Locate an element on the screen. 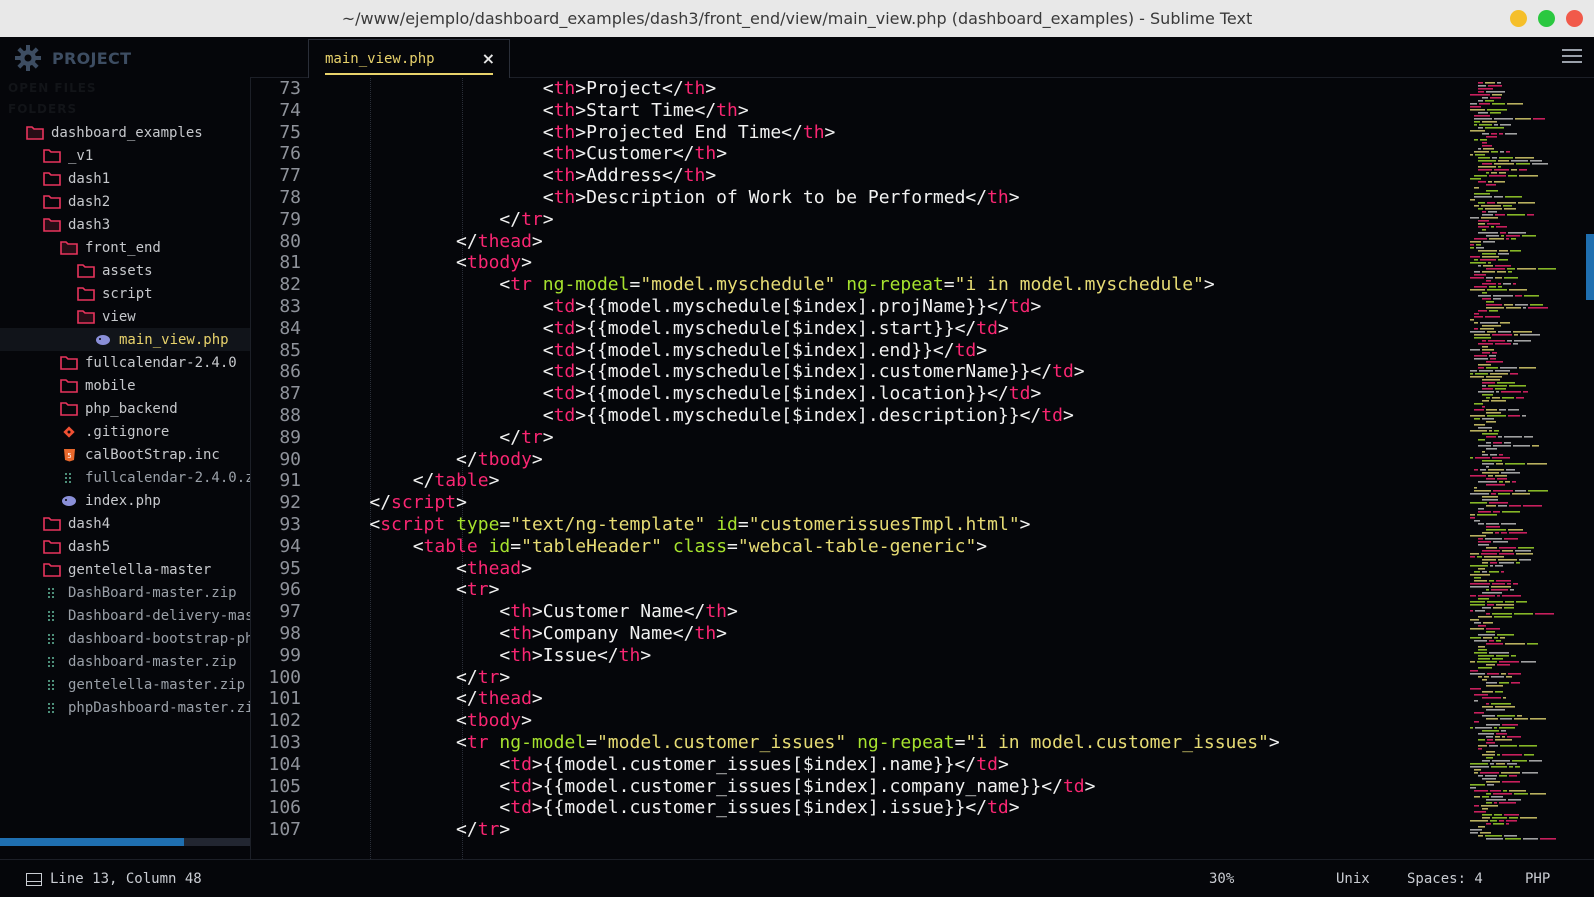 The height and width of the screenshot is (897, 1594). project-header: PROJECT is located at coordinates (72, 58).